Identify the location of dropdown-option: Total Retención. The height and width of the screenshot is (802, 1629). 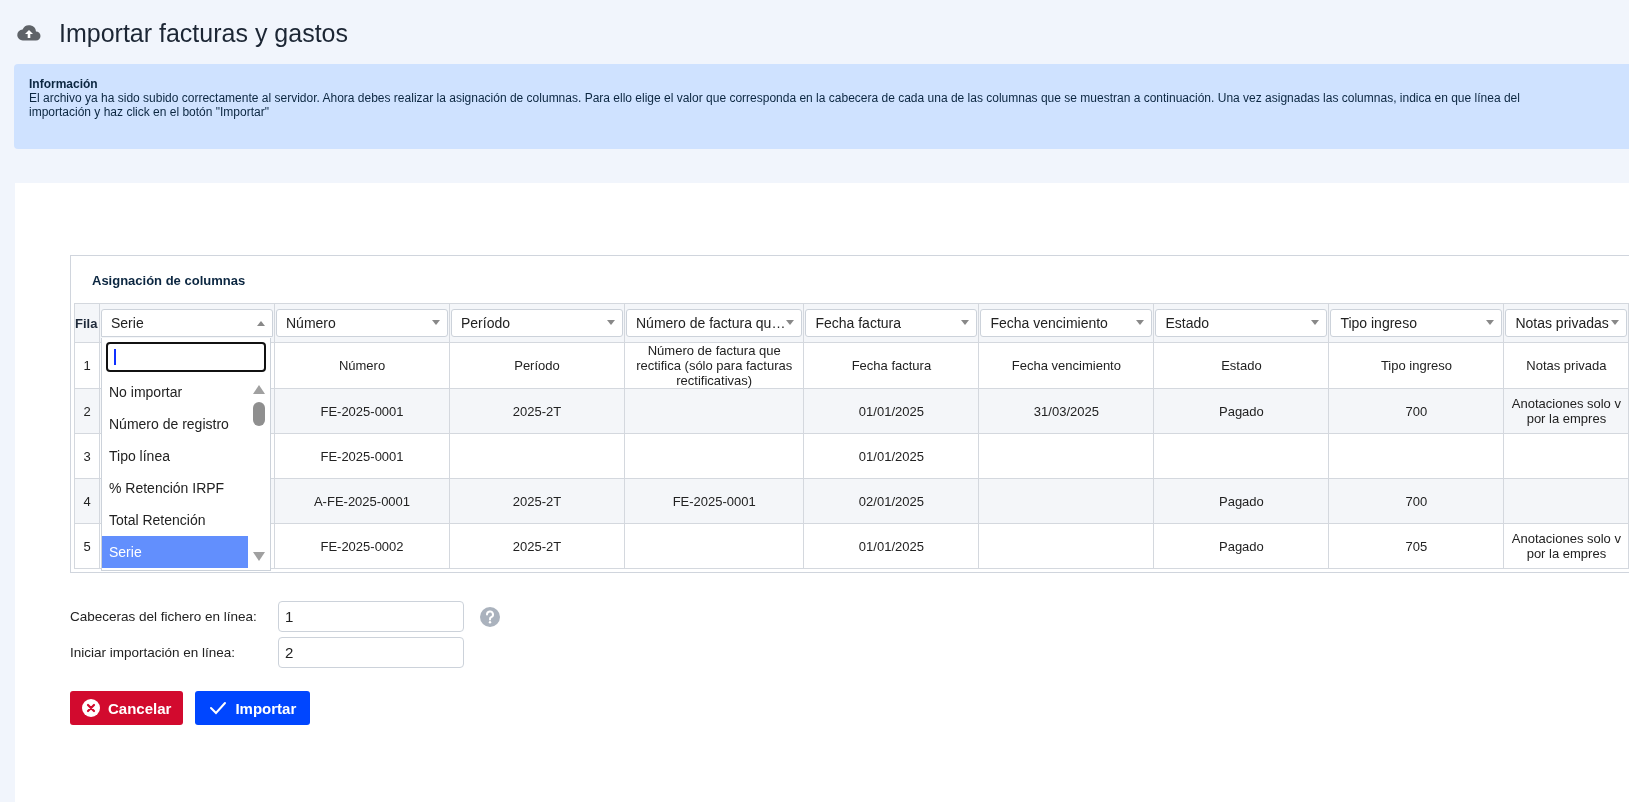
(175, 520).